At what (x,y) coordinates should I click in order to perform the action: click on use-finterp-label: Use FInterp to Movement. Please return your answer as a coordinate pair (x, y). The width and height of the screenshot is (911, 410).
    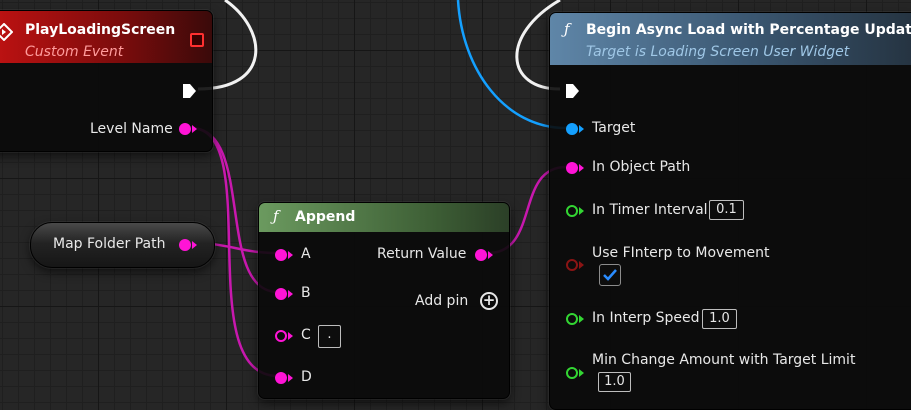
    Looking at the image, I should click on (681, 253).